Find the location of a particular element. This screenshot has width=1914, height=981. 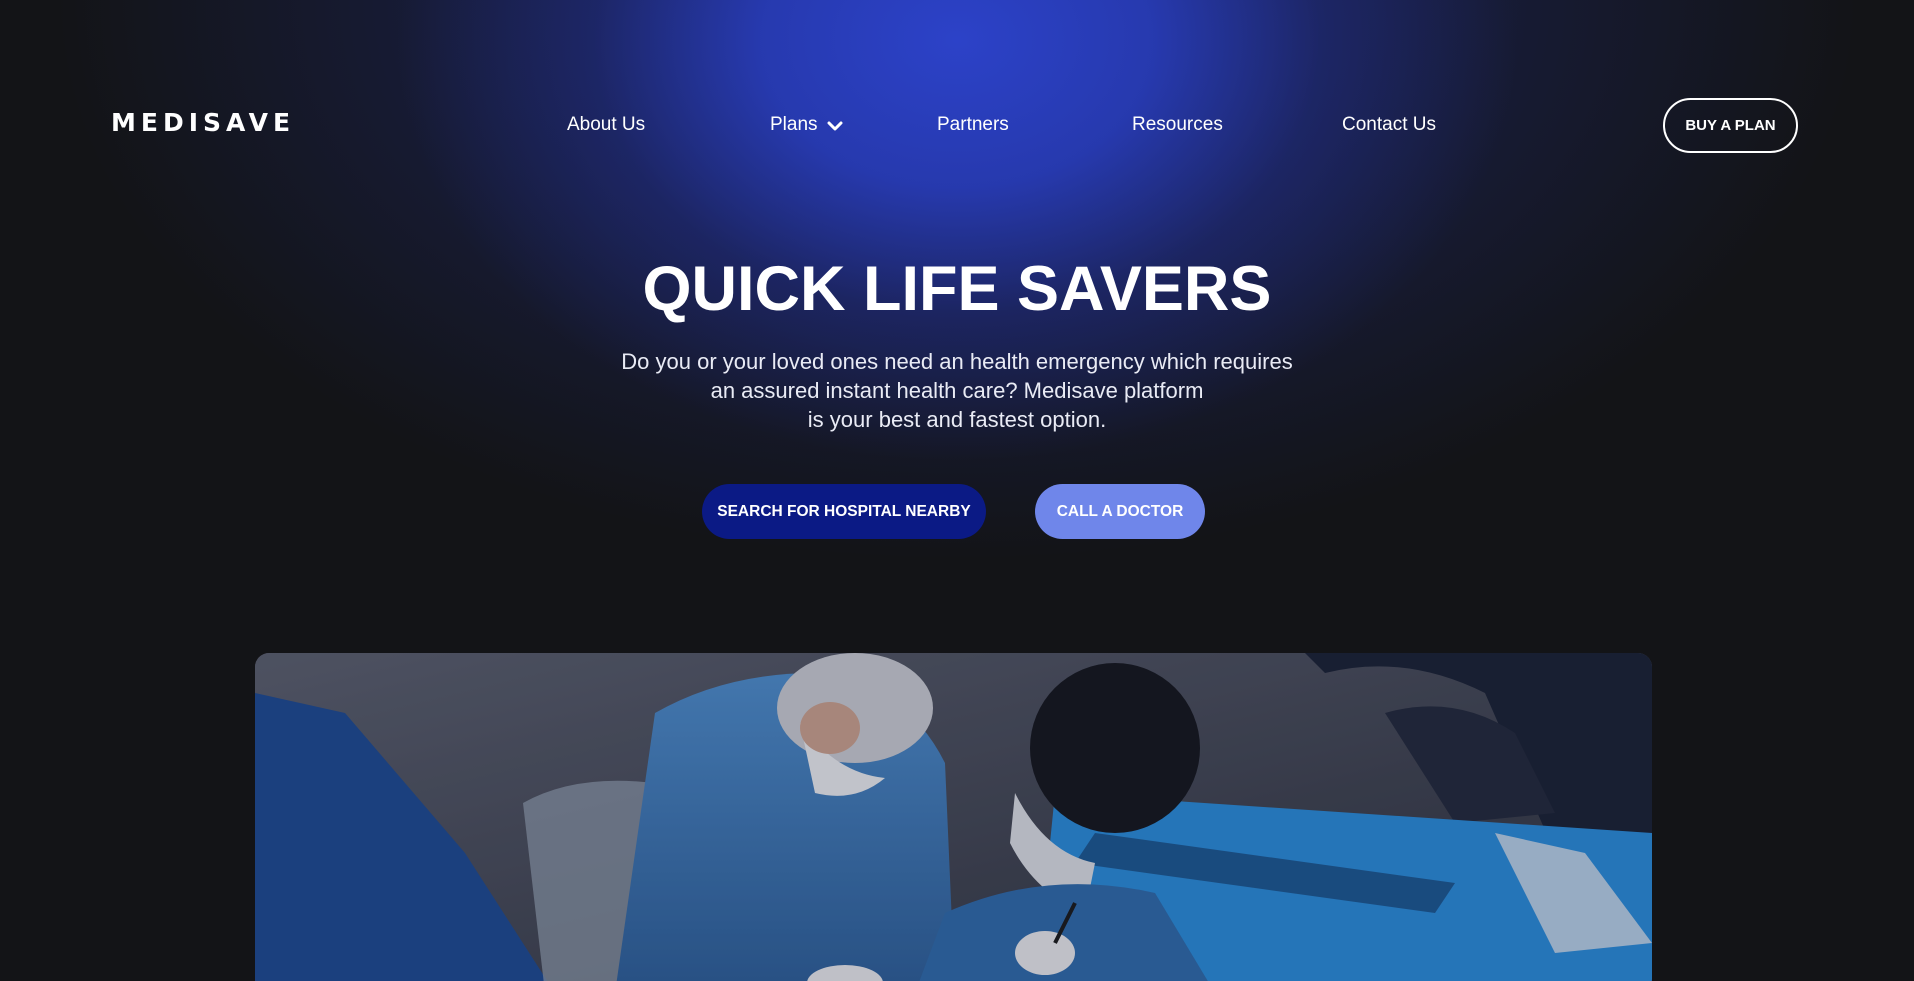

search-hospital-nearby-button: SEARCH FOR HOSPITAL NEARBY is located at coordinates (844, 511).